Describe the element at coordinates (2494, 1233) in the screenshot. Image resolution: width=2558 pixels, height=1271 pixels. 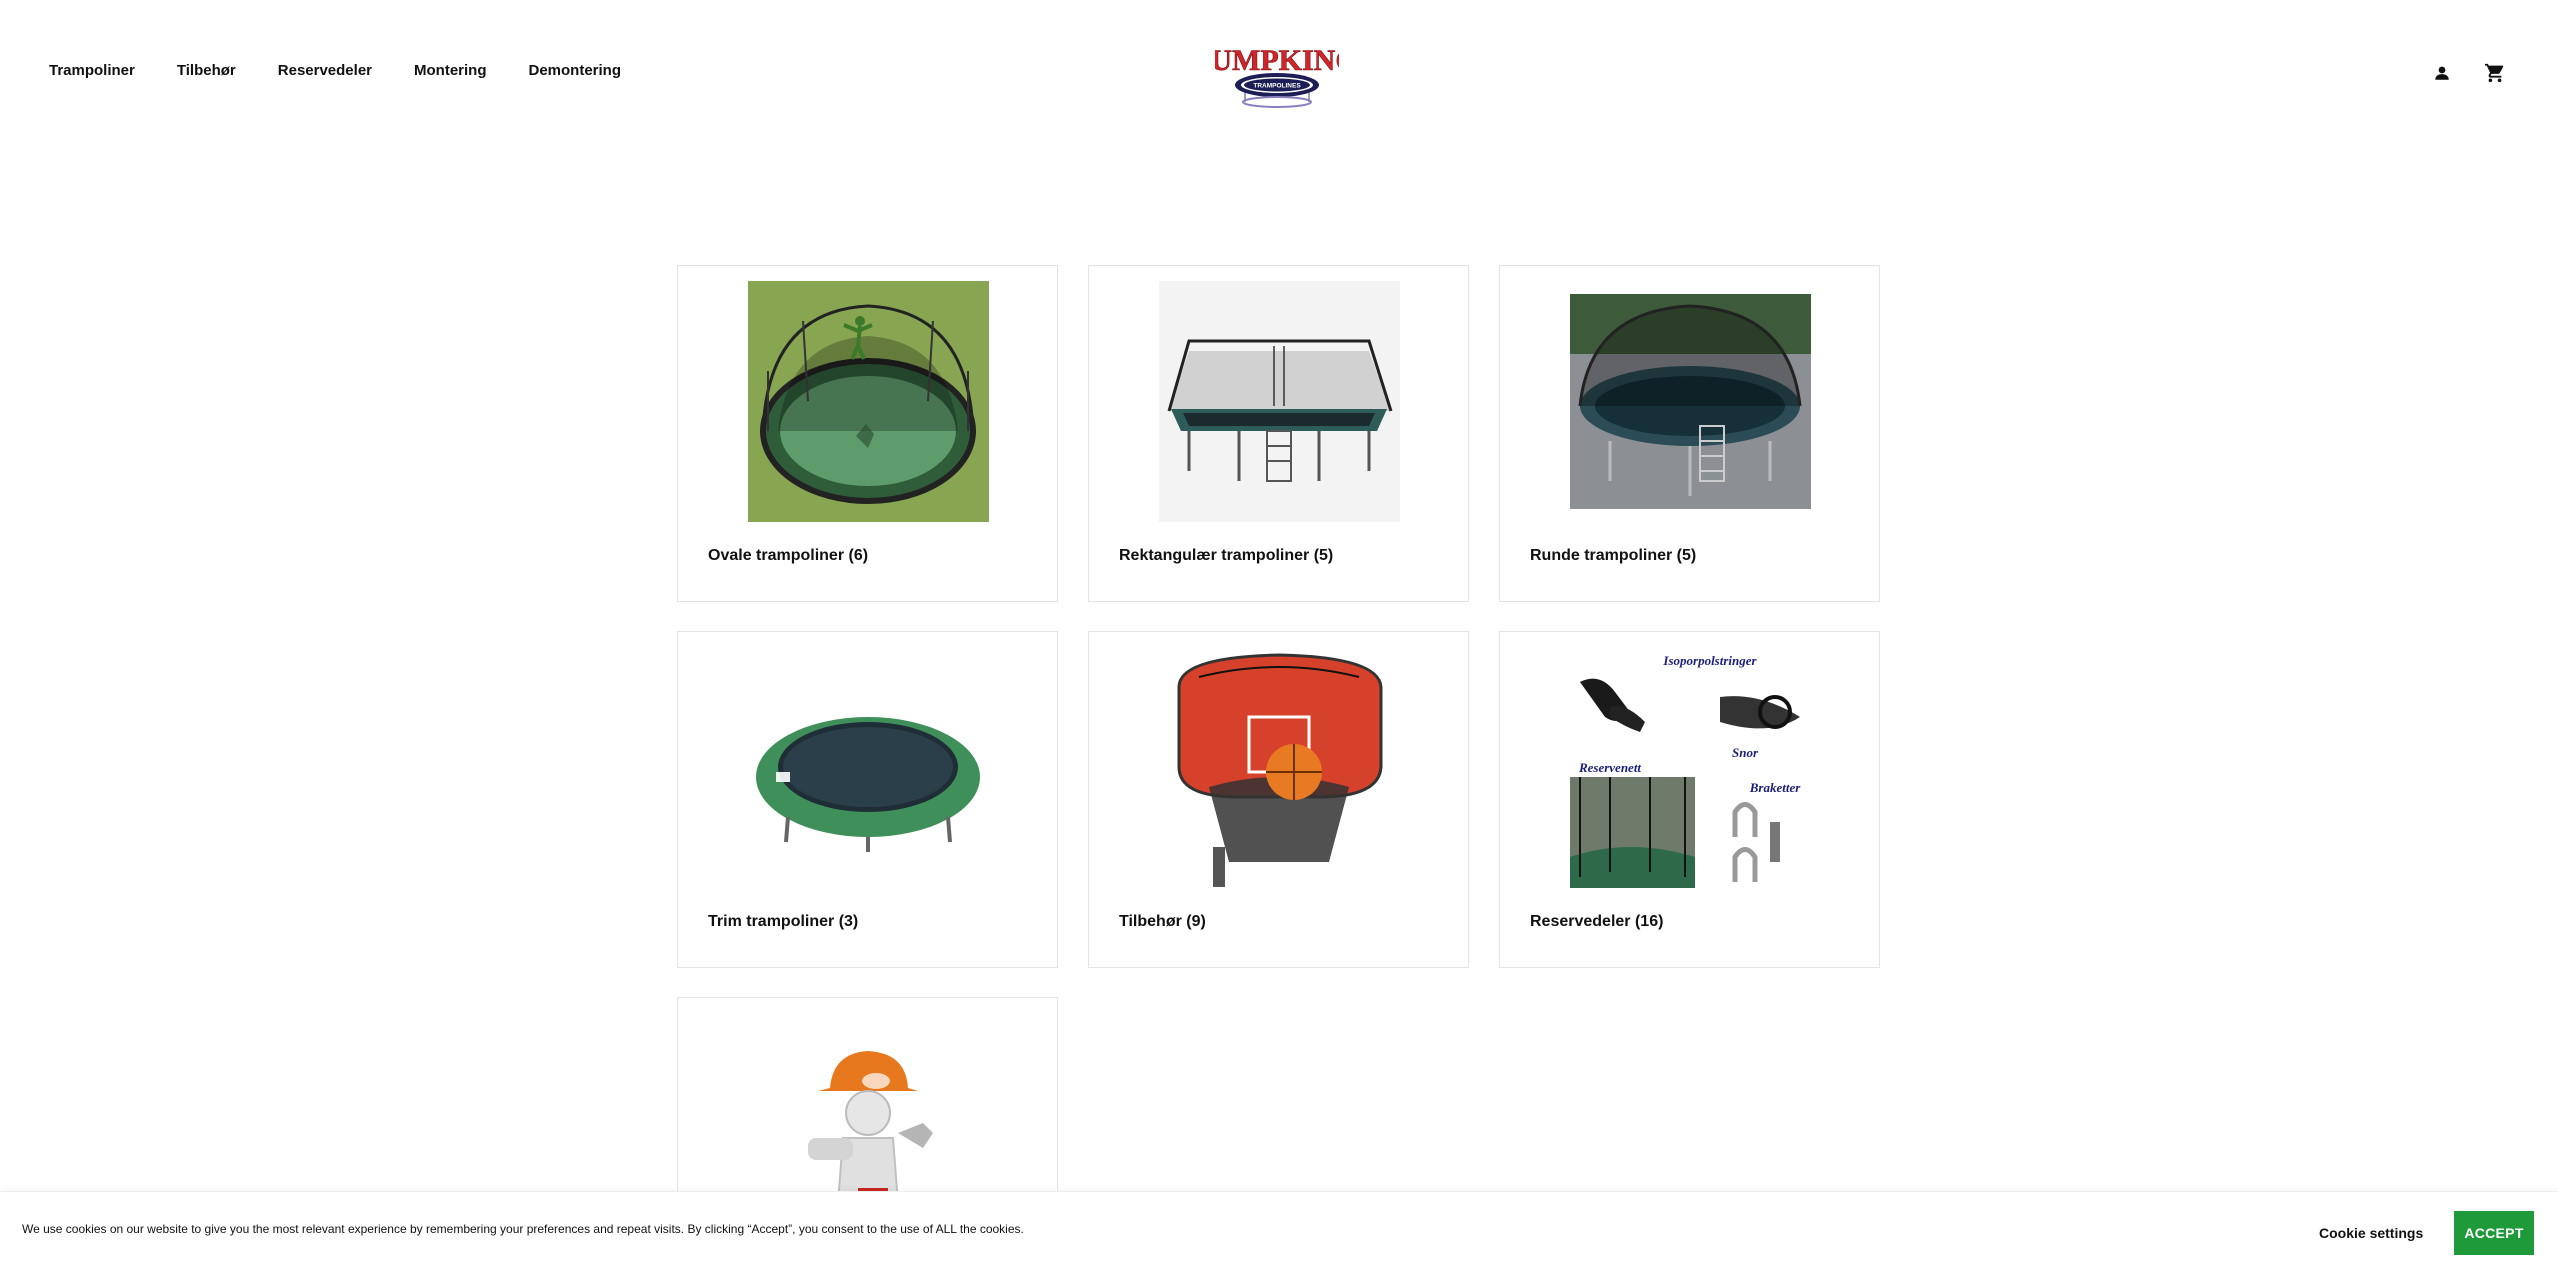
I see `cookie-accept-button: ACCEPT` at that location.